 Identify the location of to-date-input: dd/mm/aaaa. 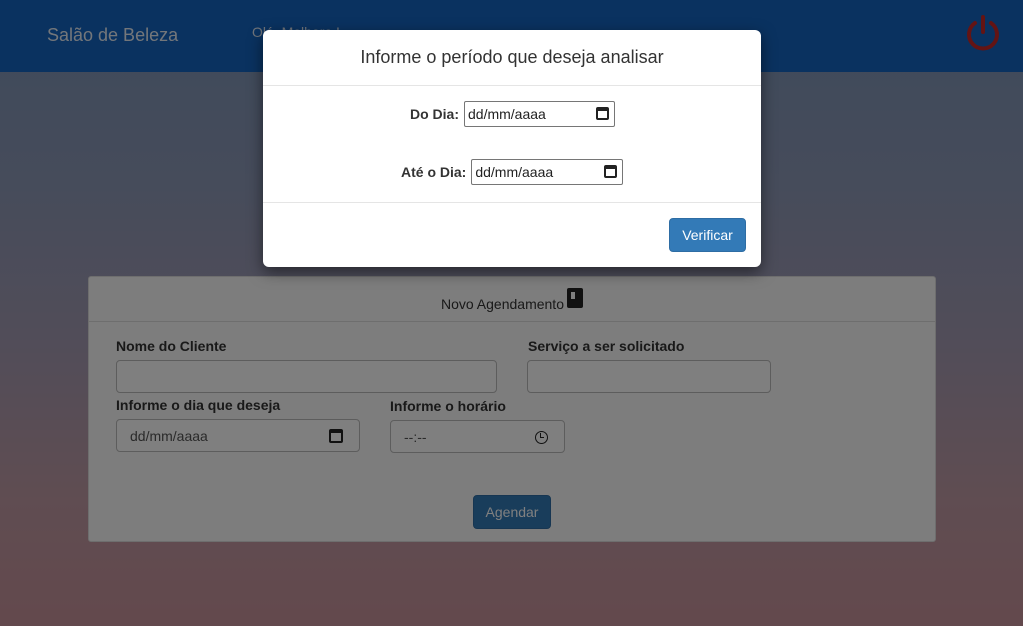
(547, 172).